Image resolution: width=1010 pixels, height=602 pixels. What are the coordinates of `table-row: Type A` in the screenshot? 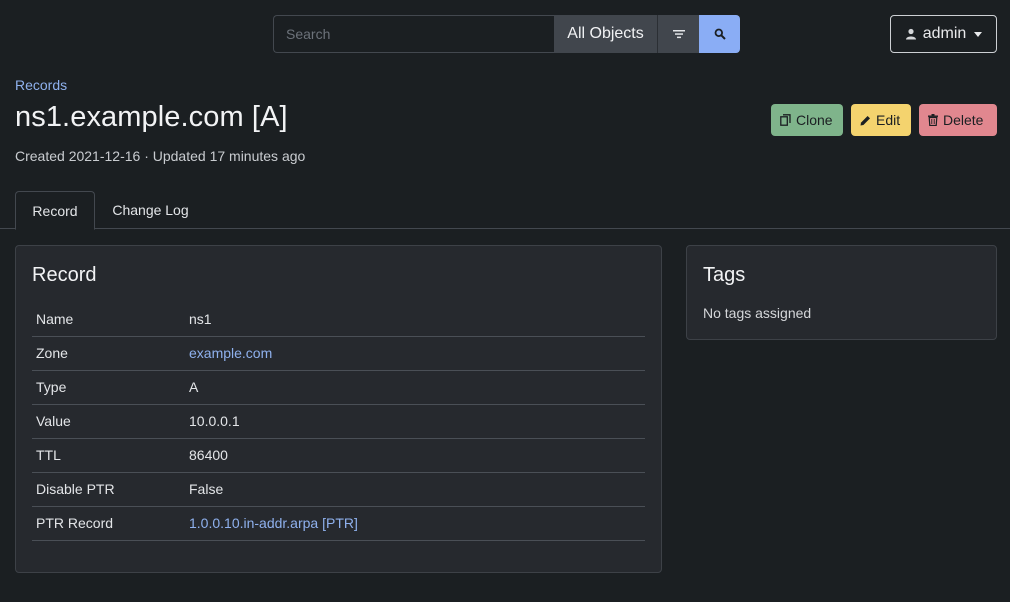 It's located at (338, 387).